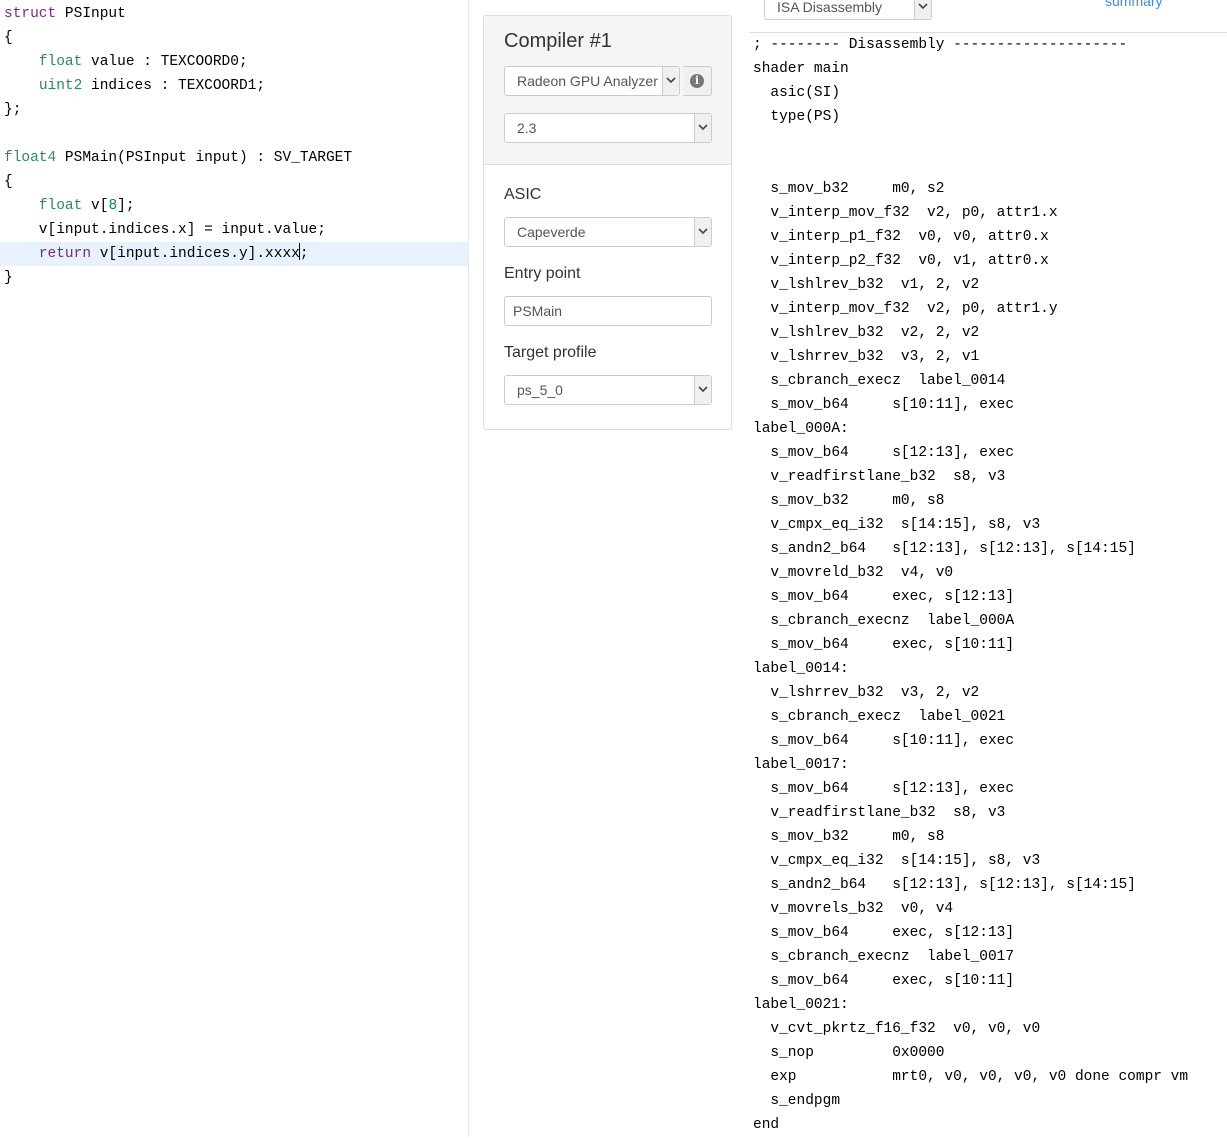 This screenshot has width=1227, height=1138. I want to click on code-text: v[input.indices.x] = input.value;, so click(165, 230).